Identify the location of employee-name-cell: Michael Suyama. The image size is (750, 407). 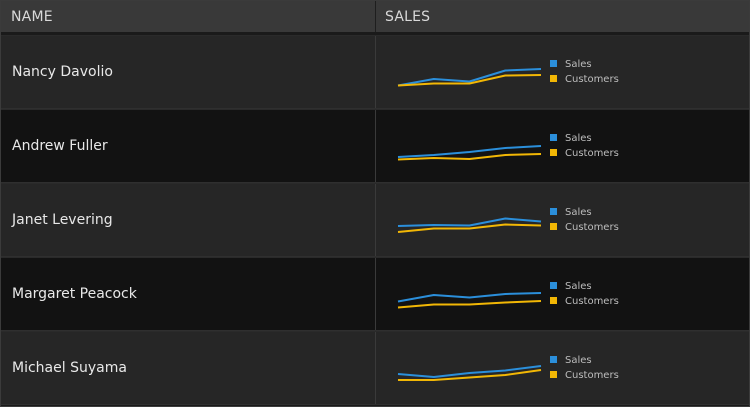
(188, 368).